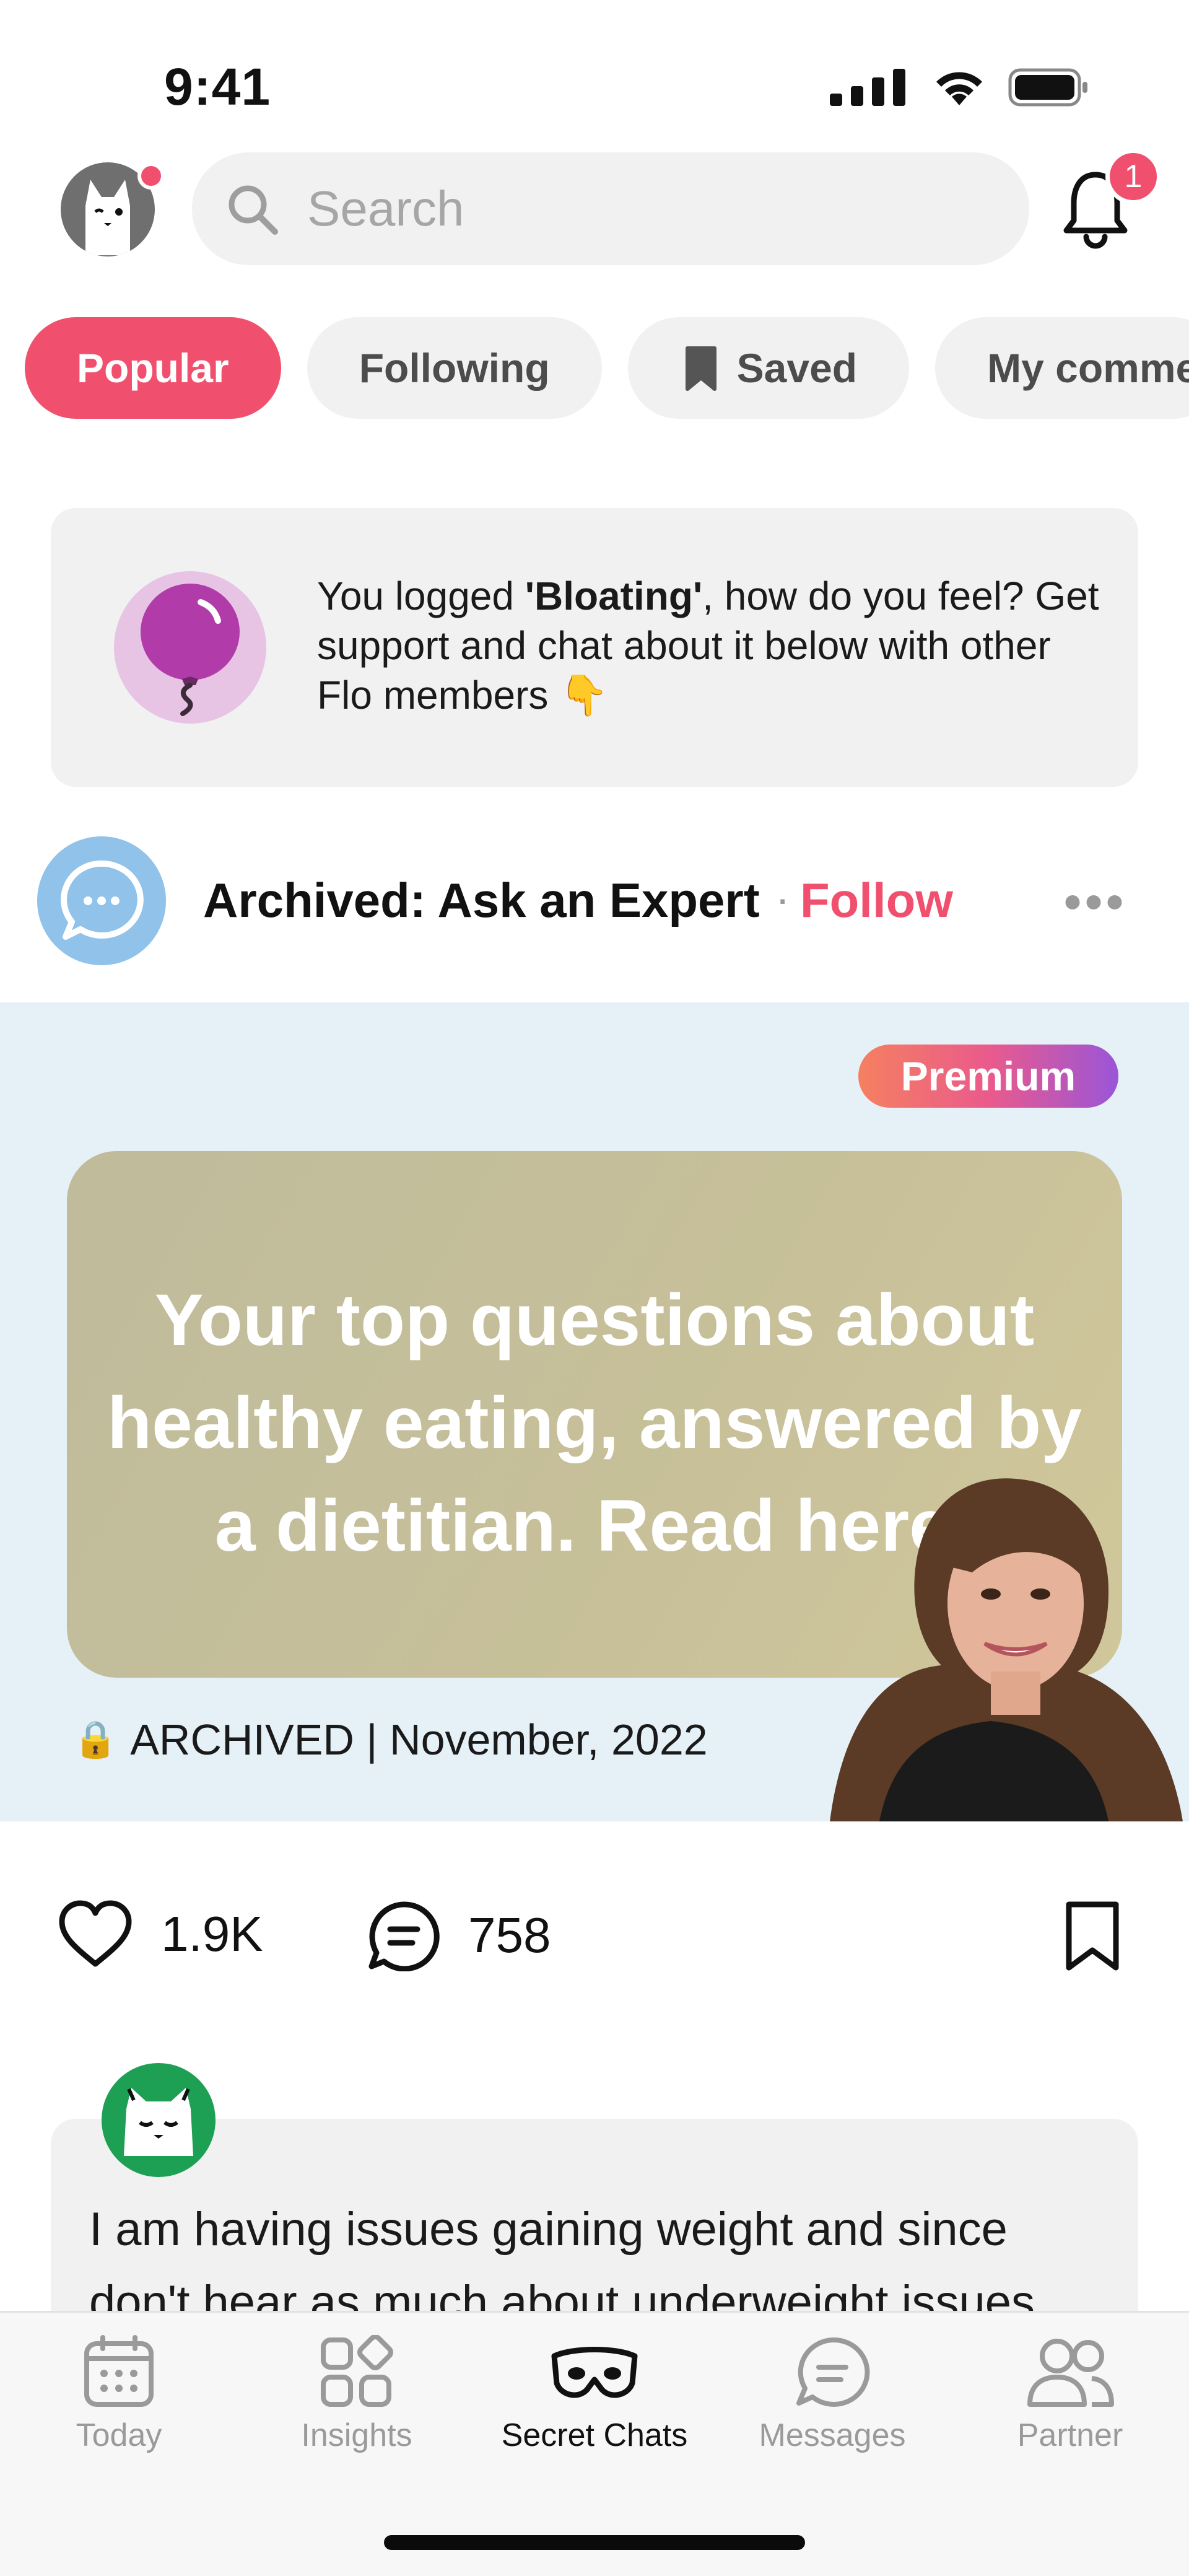  What do you see at coordinates (1047, 87) in the screenshot?
I see `battery-icon` at bounding box center [1047, 87].